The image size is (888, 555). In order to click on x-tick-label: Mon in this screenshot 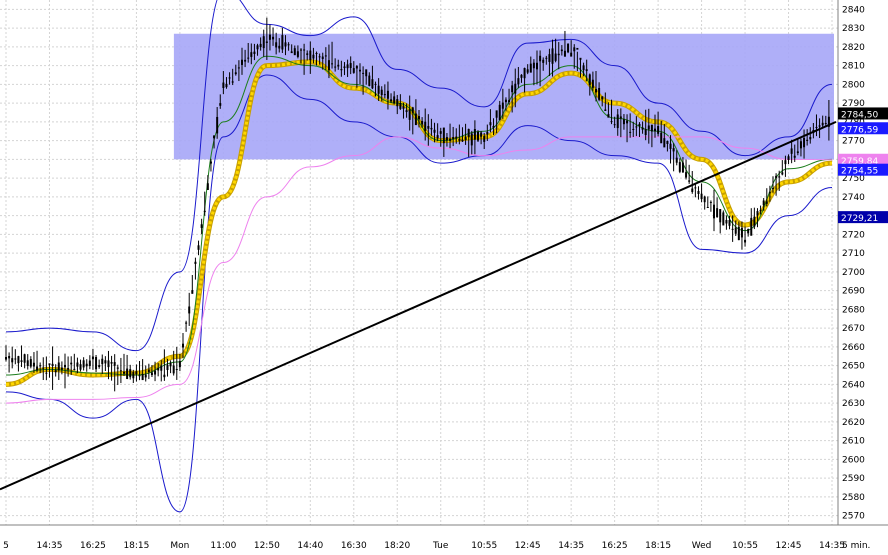, I will do `click(179, 546)`.